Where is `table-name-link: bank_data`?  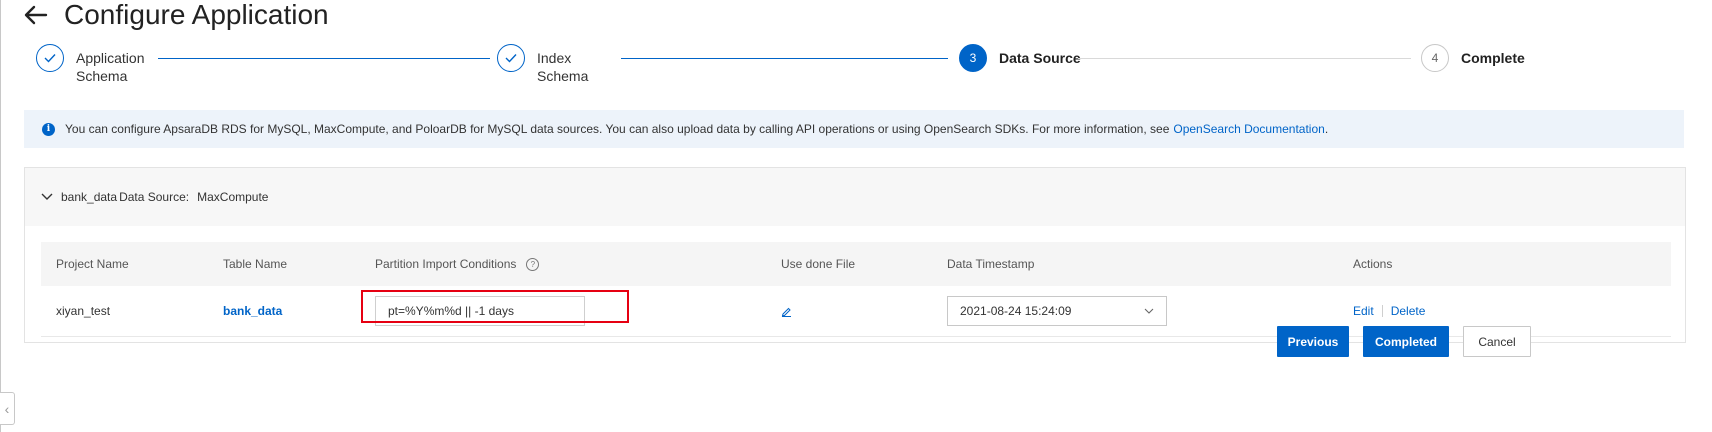
table-name-link: bank_data is located at coordinates (252, 311).